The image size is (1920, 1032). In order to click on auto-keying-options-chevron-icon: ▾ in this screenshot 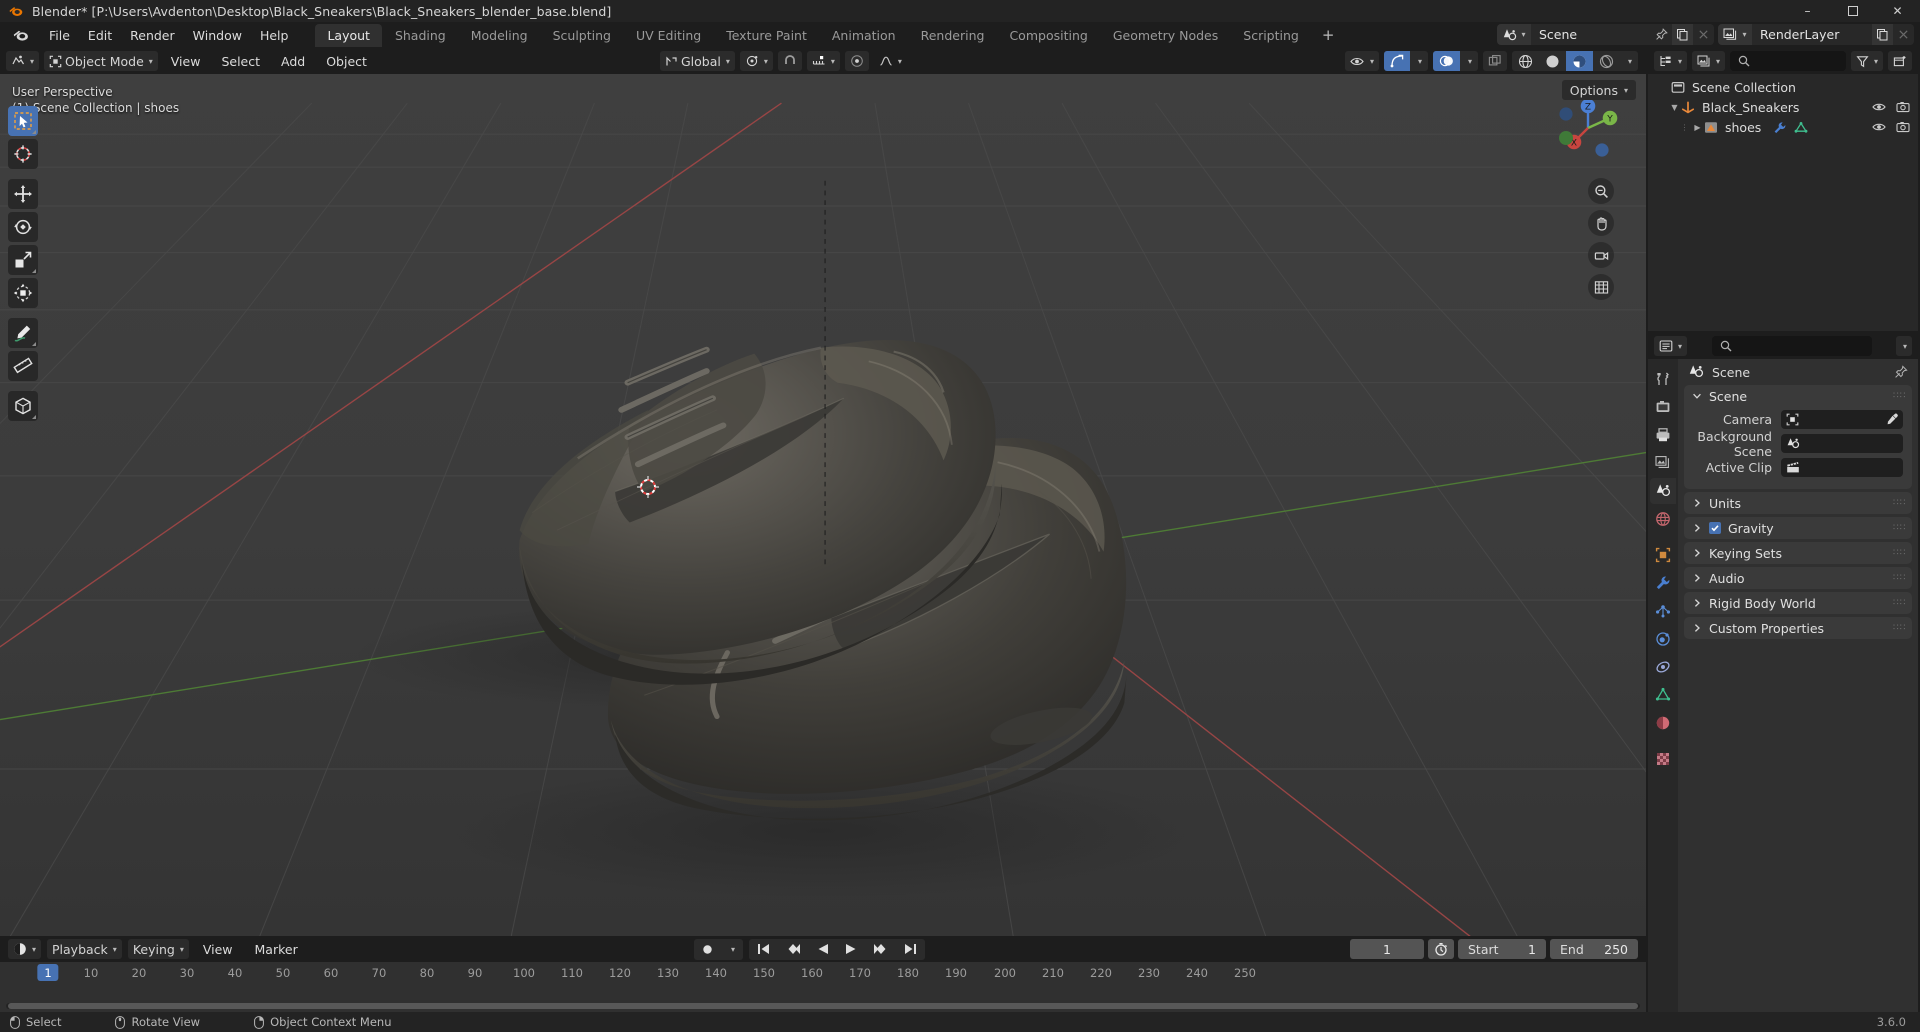, I will do `click(732, 949)`.